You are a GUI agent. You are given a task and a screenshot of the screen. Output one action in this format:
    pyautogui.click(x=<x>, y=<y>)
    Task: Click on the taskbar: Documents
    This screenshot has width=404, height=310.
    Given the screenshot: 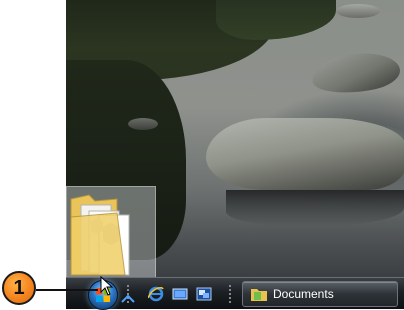 What is the action you would take?
    pyautogui.click(x=235, y=293)
    